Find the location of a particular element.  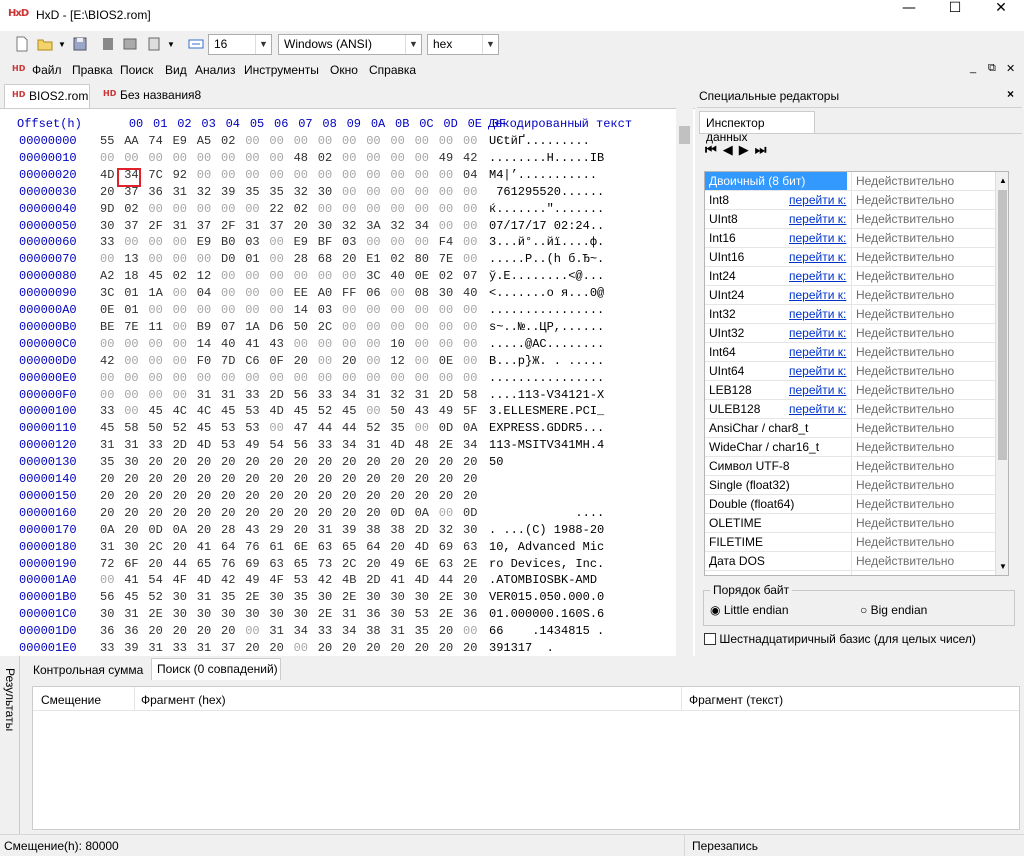

tab-untitled8: HD Без названия8 is located at coordinates (151, 96).